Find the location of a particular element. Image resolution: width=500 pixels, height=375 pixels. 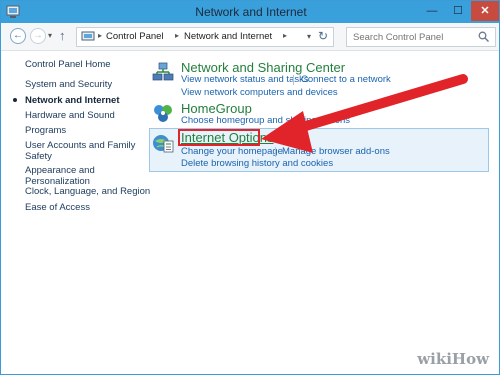

minimize-button: — is located at coordinates (432, 11).